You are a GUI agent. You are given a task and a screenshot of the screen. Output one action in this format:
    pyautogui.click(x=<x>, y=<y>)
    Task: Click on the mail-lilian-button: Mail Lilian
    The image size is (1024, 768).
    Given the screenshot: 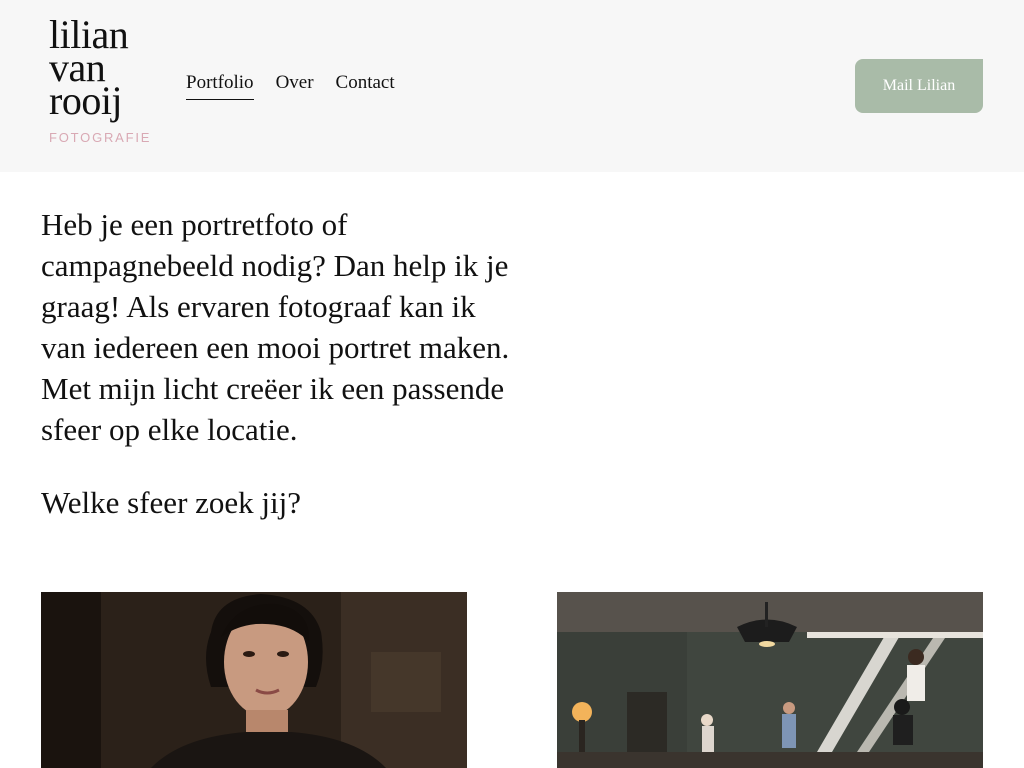 What is the action you would take?
    pyautogui.click(x=919, y=86)
    